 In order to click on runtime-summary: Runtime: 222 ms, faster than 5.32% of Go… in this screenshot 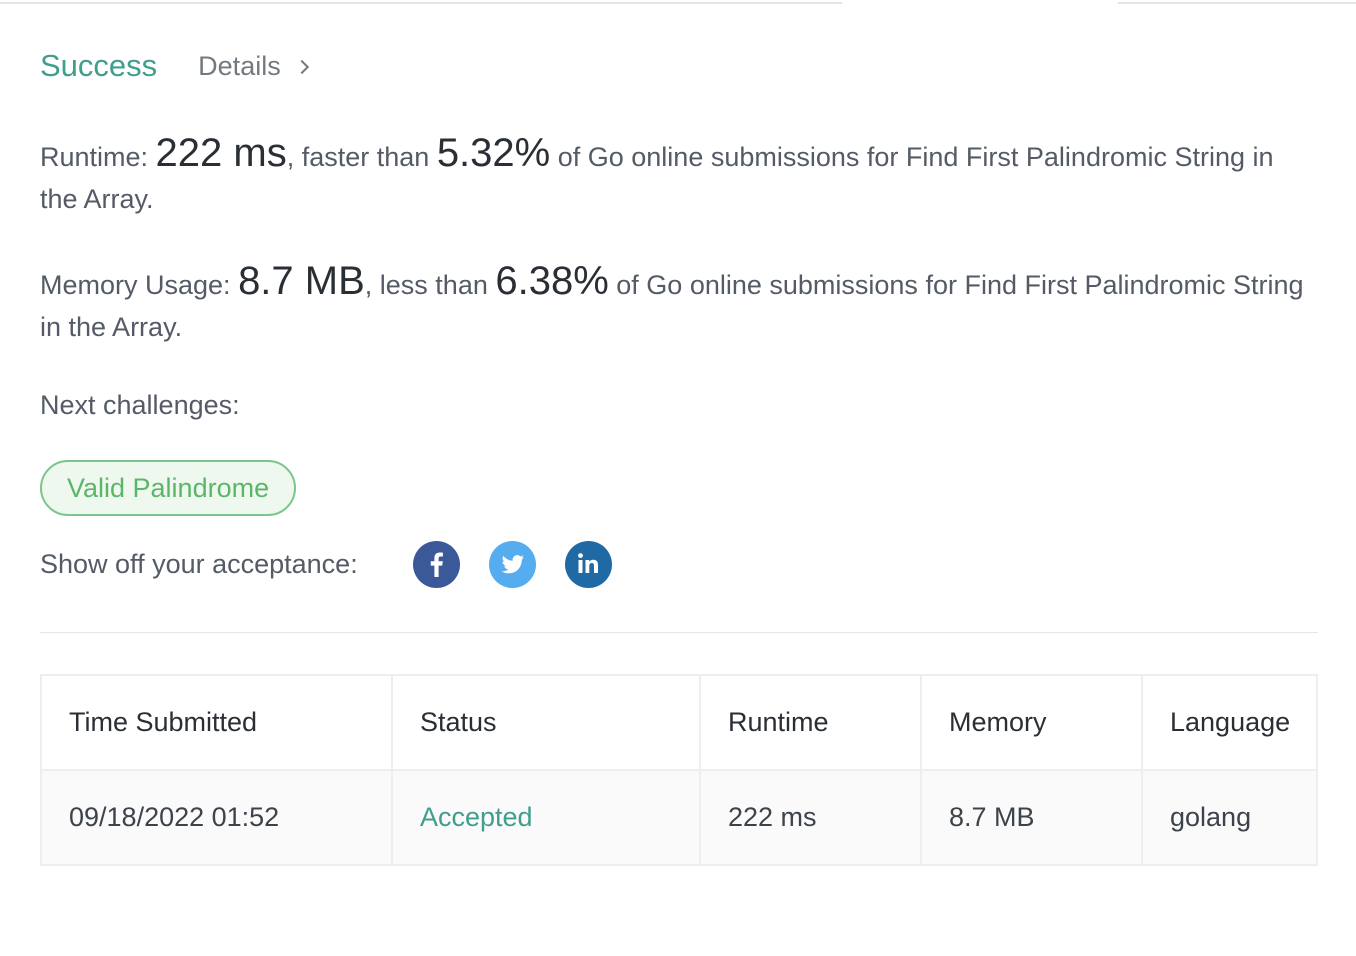, I will do `click(675, 176)`.